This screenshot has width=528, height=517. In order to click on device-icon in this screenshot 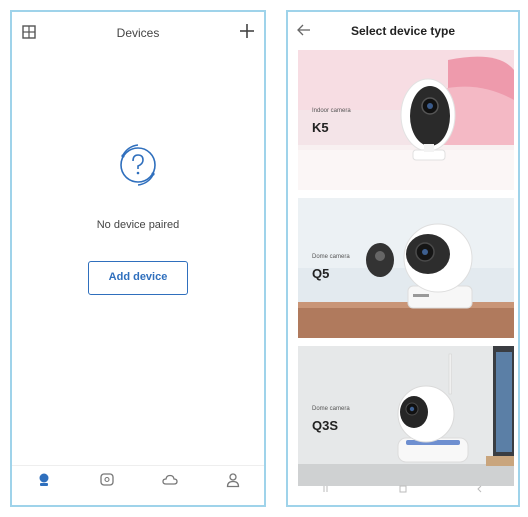, I will do `click(43, 479)`.